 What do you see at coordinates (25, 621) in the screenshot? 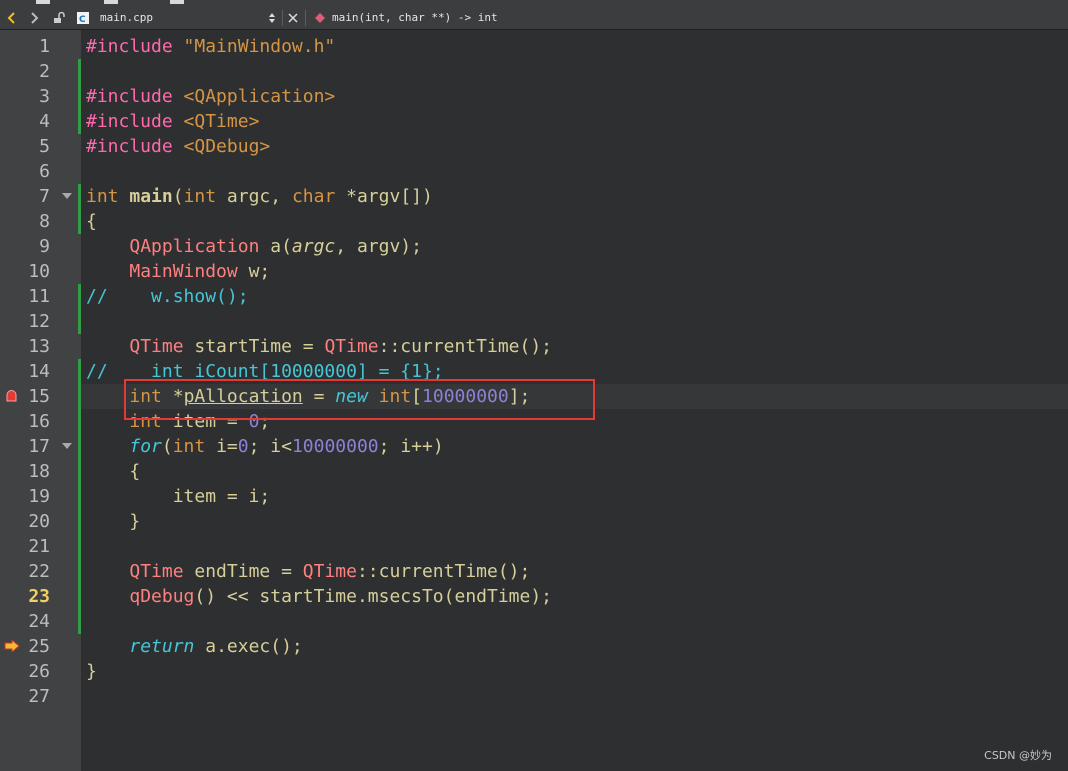
I see `line-number: 24` at bounding box center [25, 621].